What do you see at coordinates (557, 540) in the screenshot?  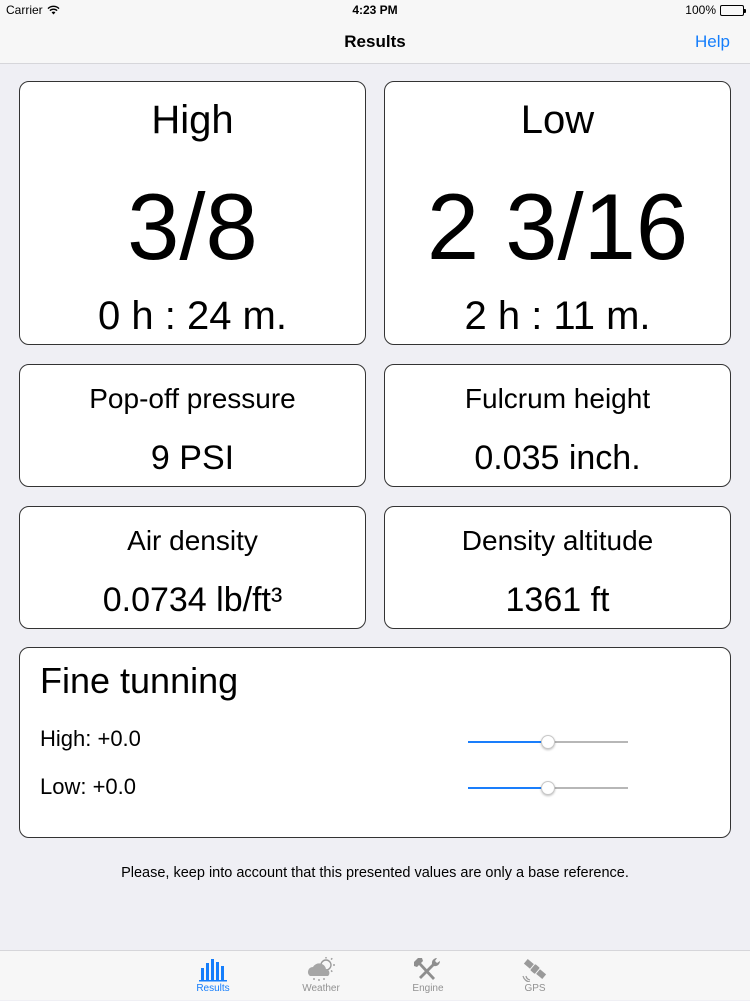 I see `density-altitude-label: Density altitude` at bounding box center [557, 540].